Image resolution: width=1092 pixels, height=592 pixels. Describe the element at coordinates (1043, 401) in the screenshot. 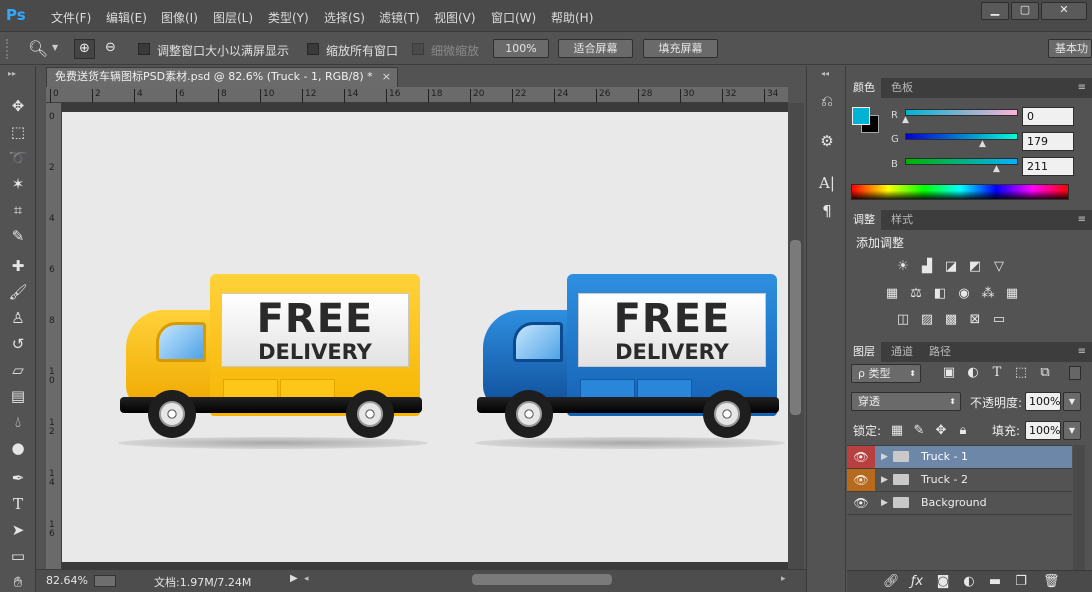

I see `opacity-input: 100%` at that location.